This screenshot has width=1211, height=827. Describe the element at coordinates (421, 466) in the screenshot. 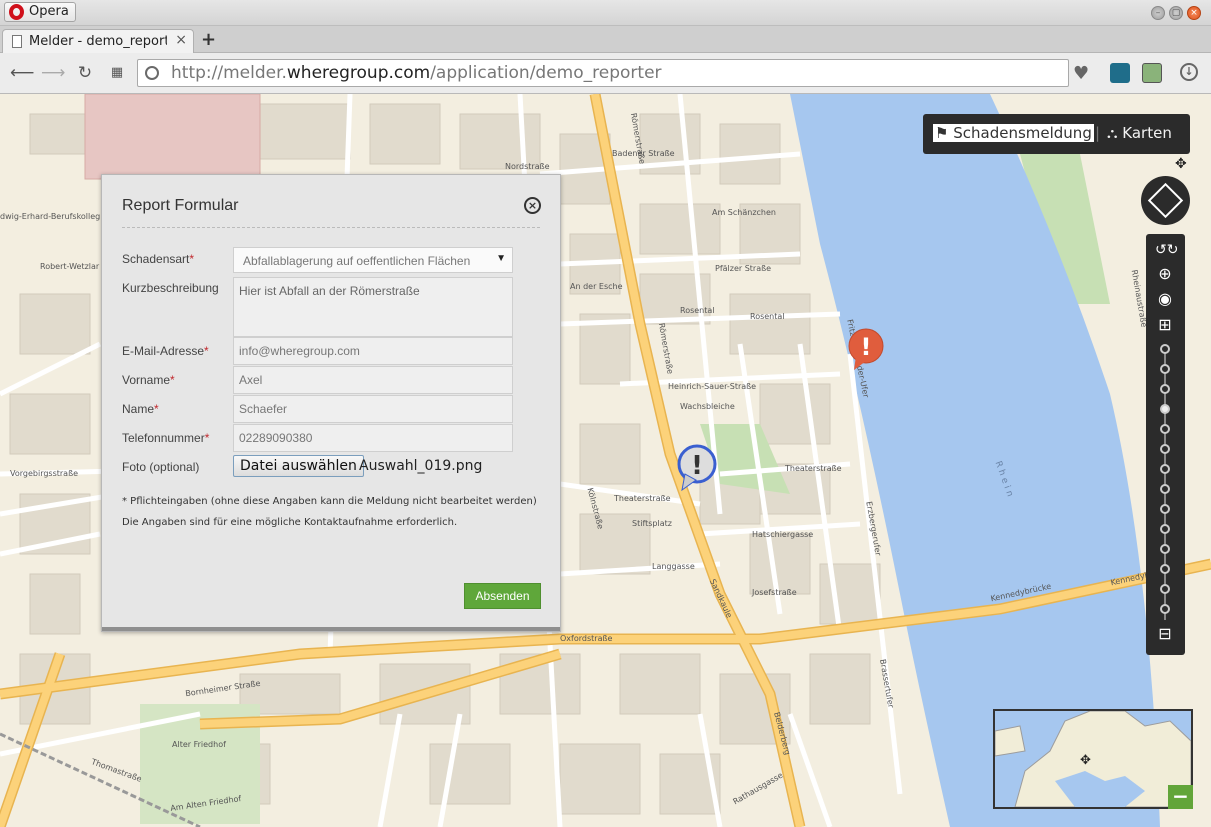

I see `chosen-file-name: Auswahl_019.png` at that location.